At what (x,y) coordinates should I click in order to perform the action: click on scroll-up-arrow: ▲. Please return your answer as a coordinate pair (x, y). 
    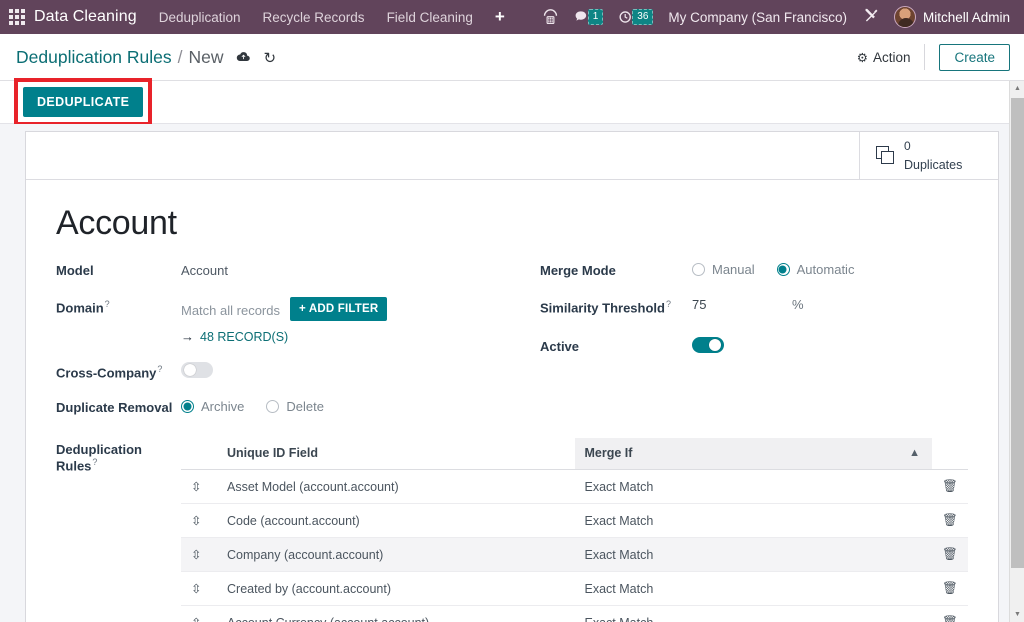
    Looking at the image, I should click on (1017, 88).